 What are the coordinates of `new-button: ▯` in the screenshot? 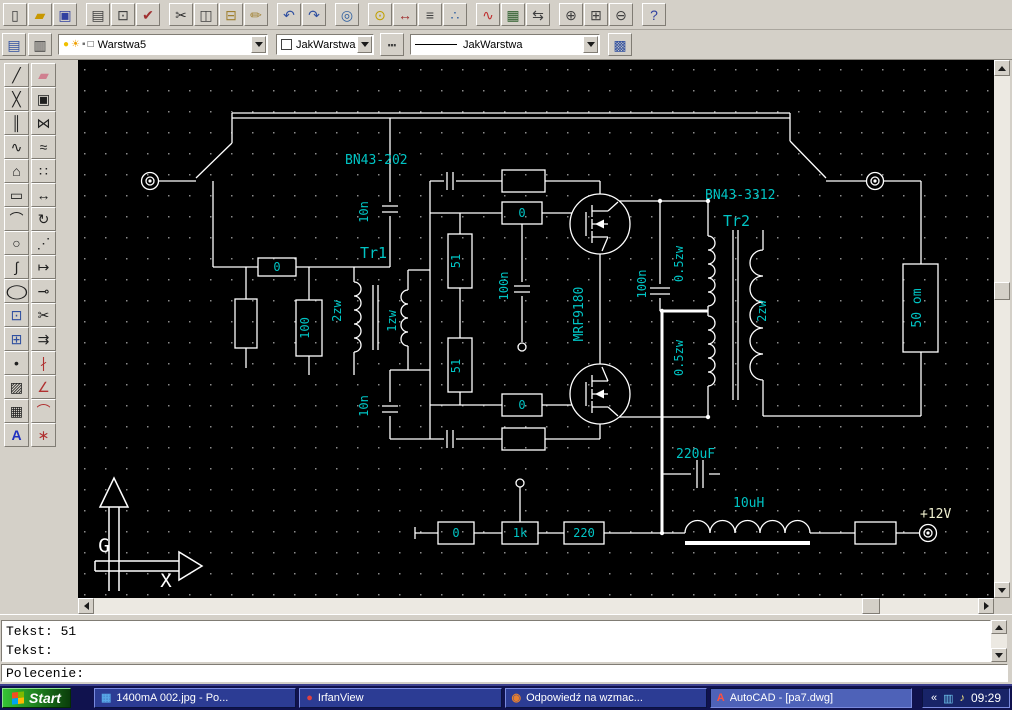 It's located at (15, 14).